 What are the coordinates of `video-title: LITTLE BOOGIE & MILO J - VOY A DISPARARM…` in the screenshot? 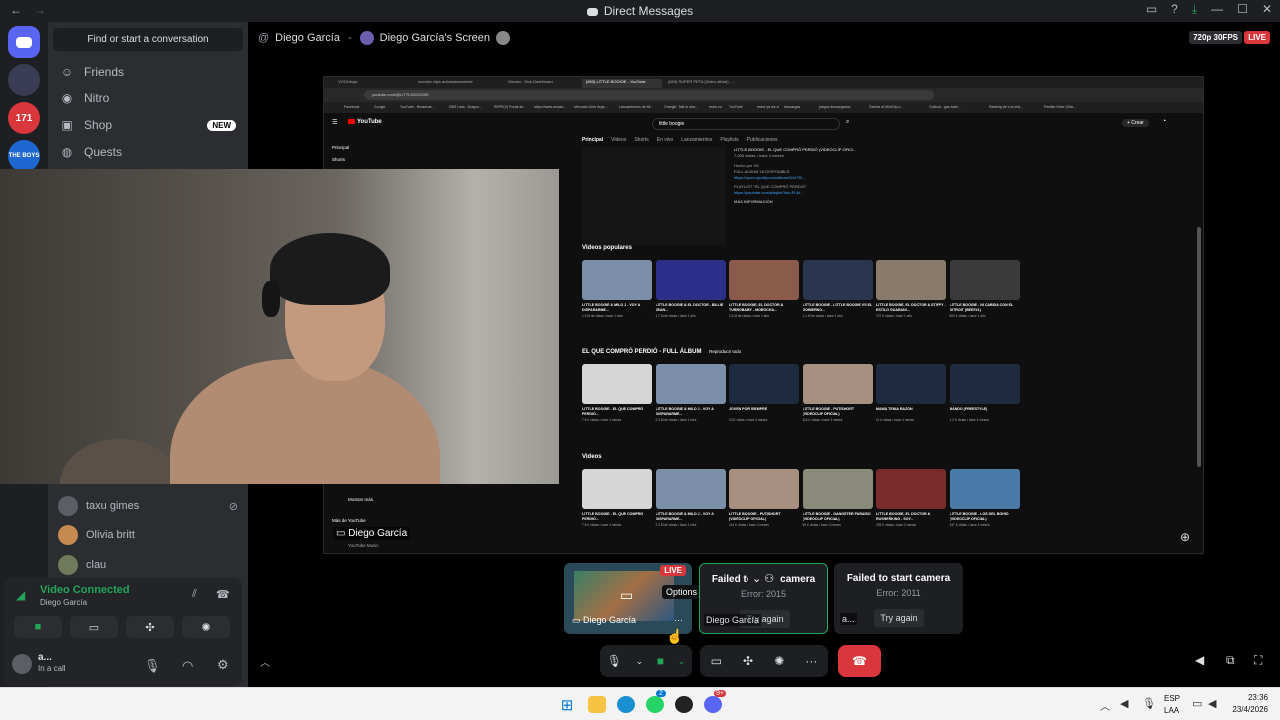 It's located at (611, 307).